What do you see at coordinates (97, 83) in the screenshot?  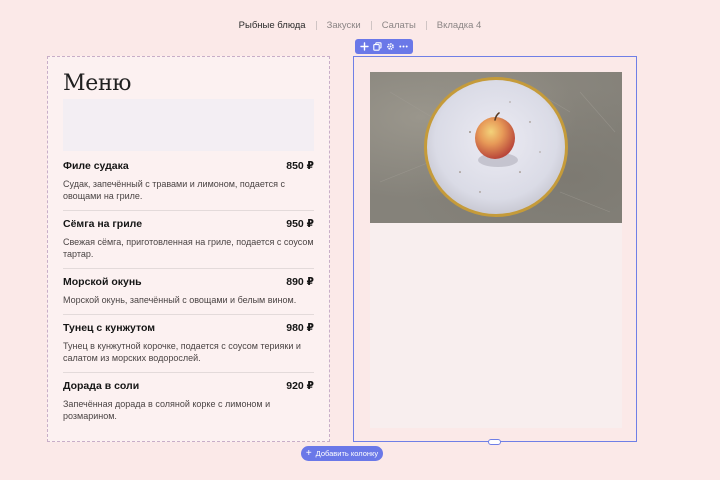 I see `menu-title: Меню` at bounding box center [97, 83].